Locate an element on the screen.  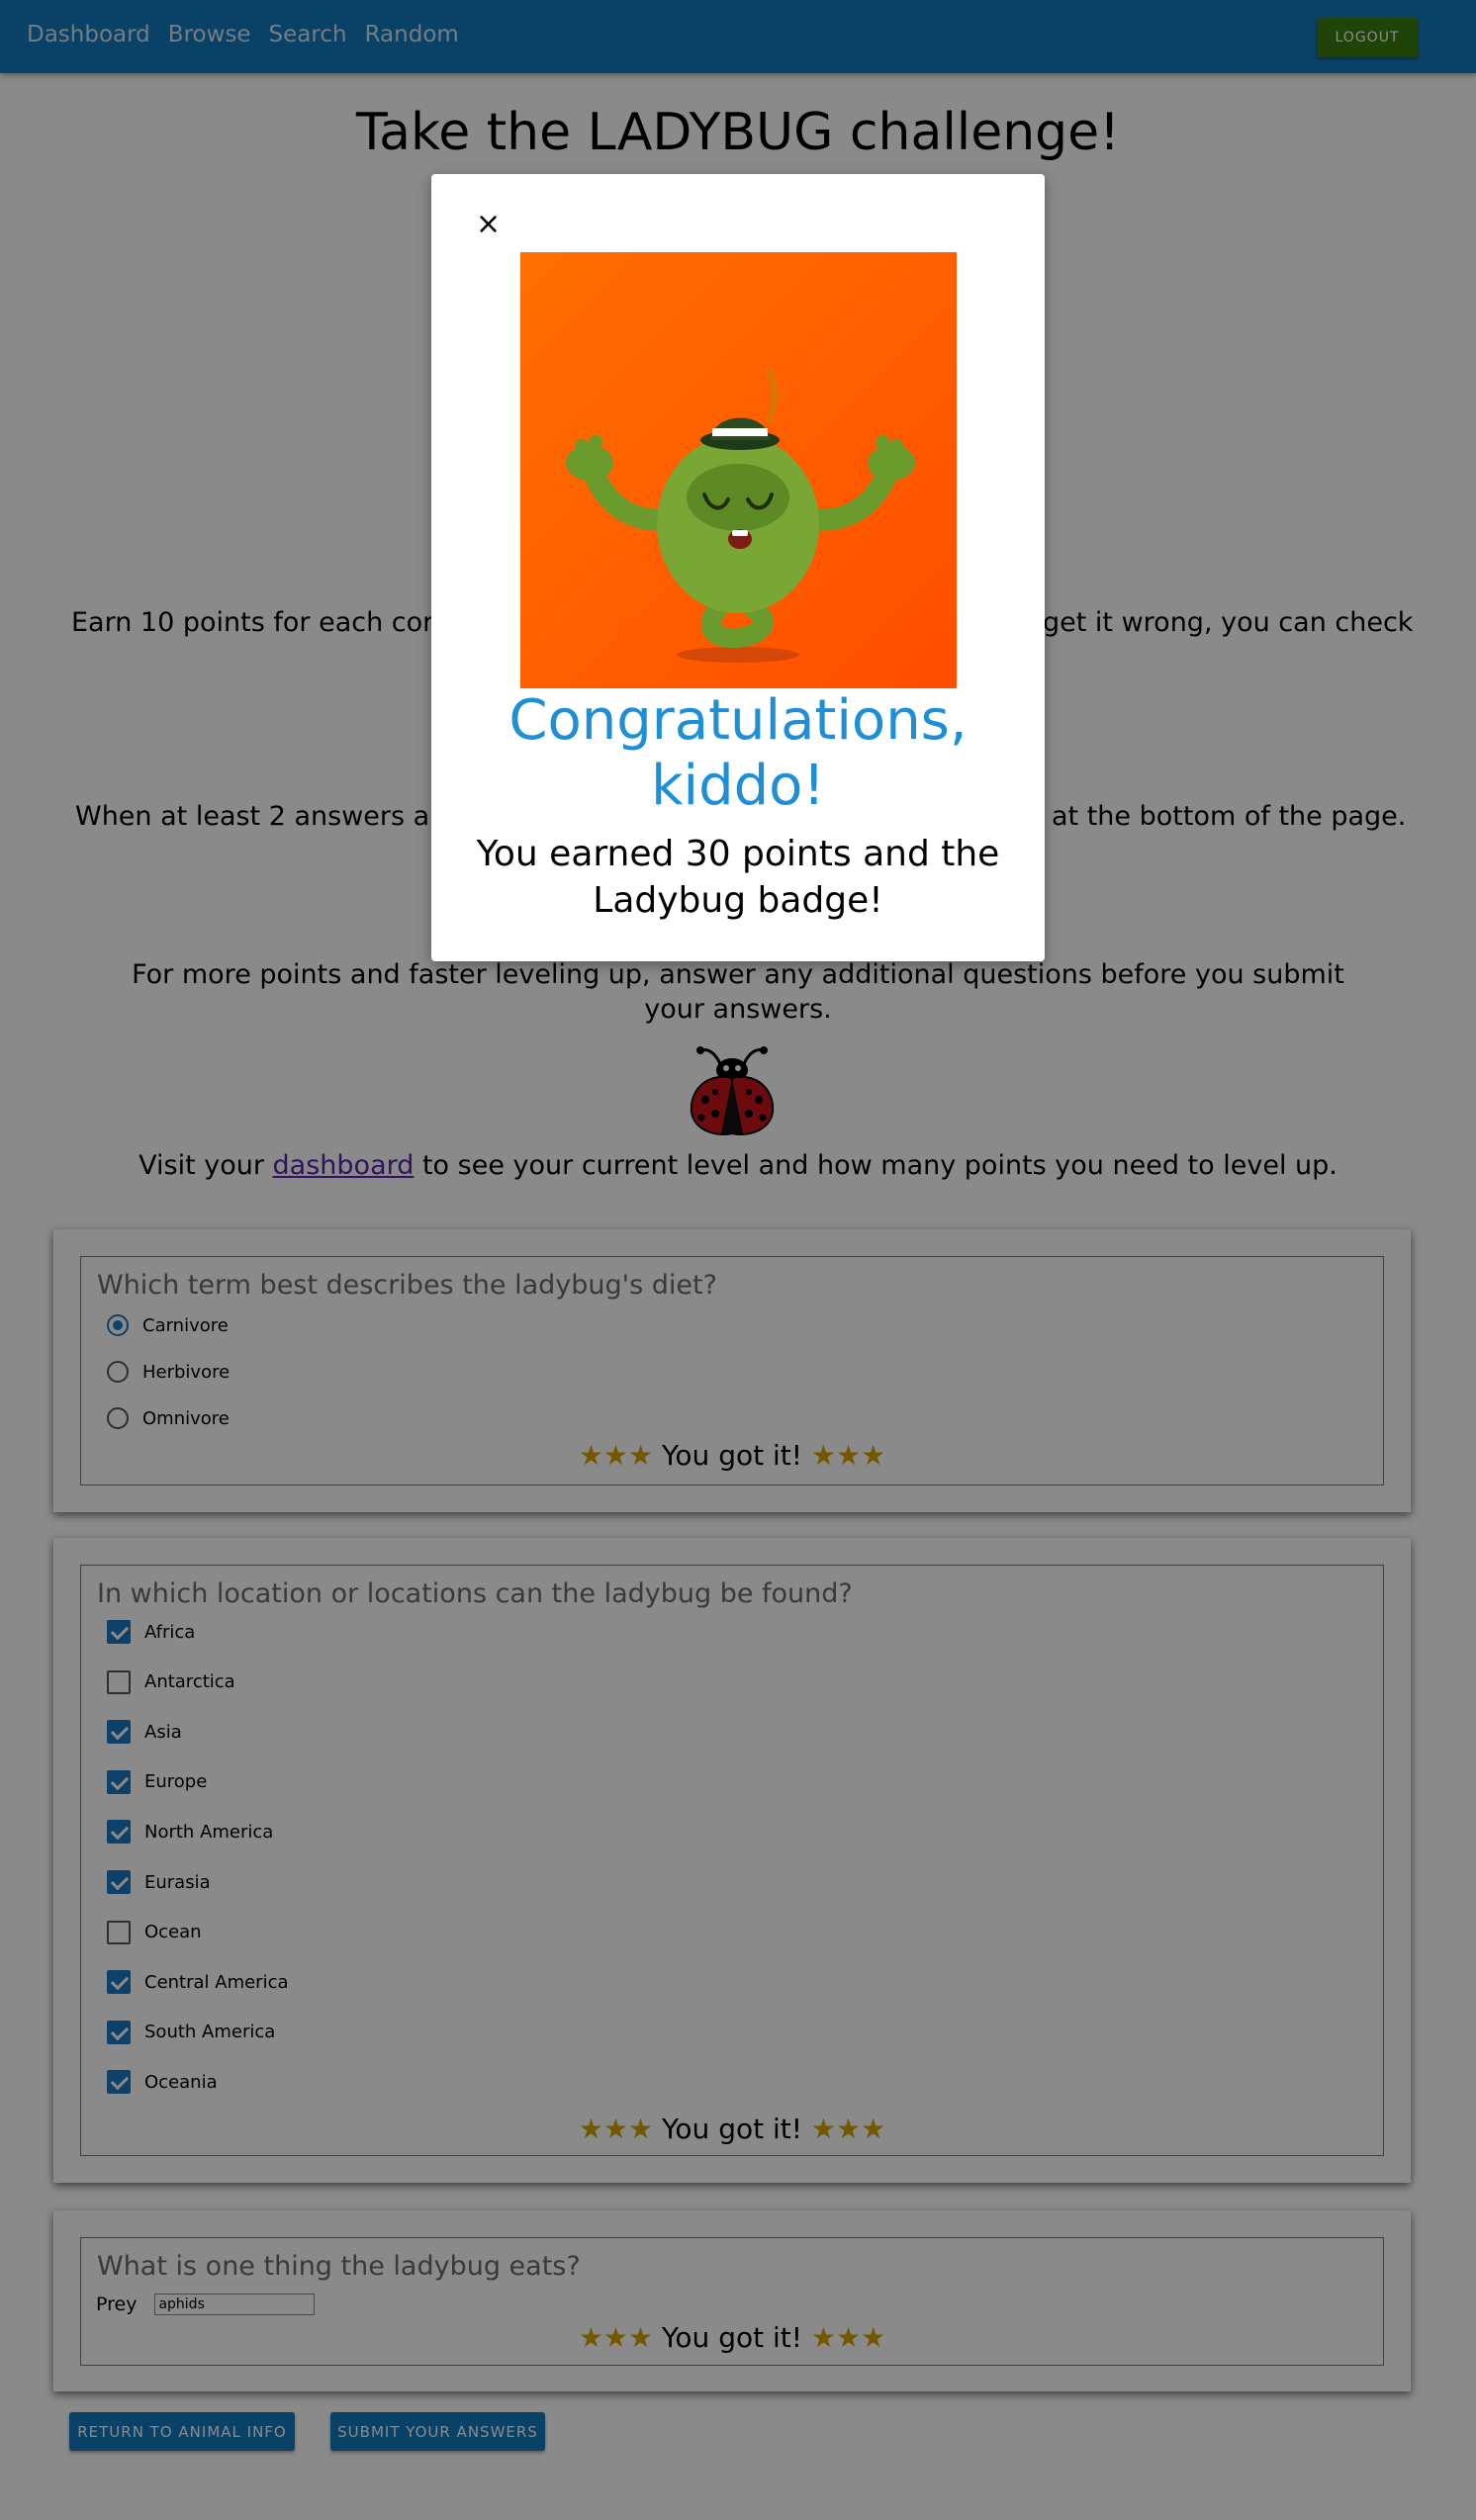
badge-celebration-image is located at coordinates (739, 470).